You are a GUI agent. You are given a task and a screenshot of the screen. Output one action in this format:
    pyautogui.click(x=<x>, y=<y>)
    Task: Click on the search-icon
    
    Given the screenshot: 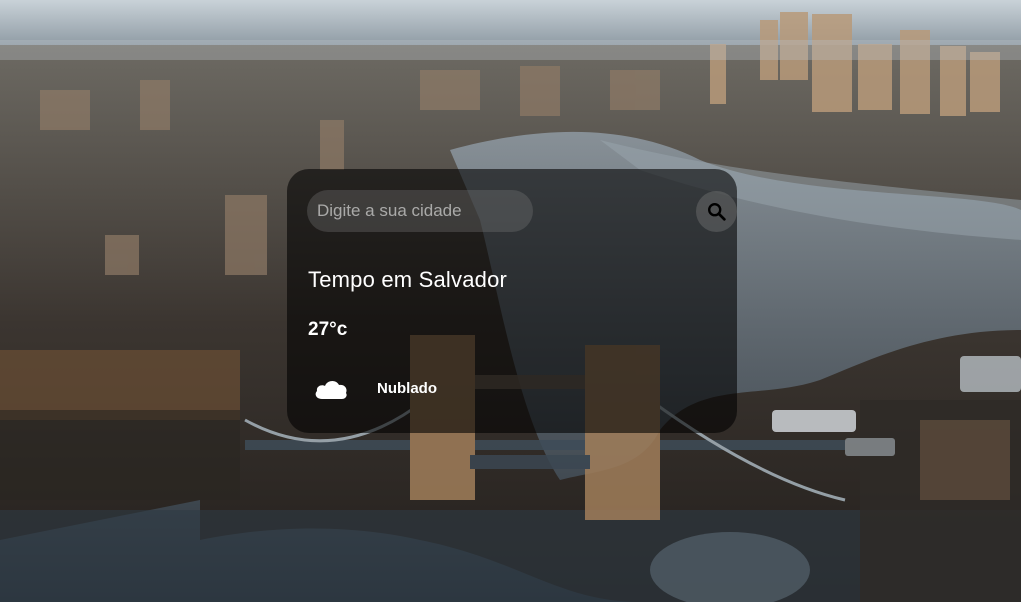 What is the action you would take?
    pyautogui.click(x=716, y=211)
    